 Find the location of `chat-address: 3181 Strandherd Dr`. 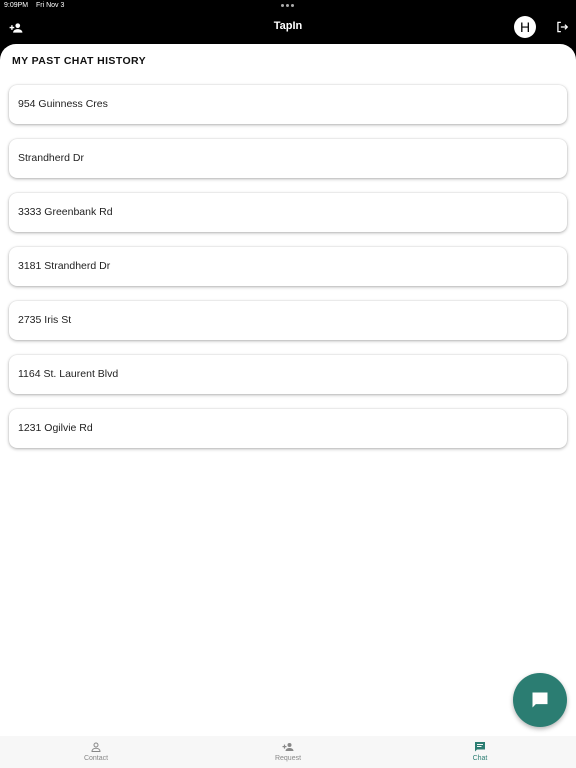

chat-address: 3181 Strandherd Dr is located at coordinates (64, 266).